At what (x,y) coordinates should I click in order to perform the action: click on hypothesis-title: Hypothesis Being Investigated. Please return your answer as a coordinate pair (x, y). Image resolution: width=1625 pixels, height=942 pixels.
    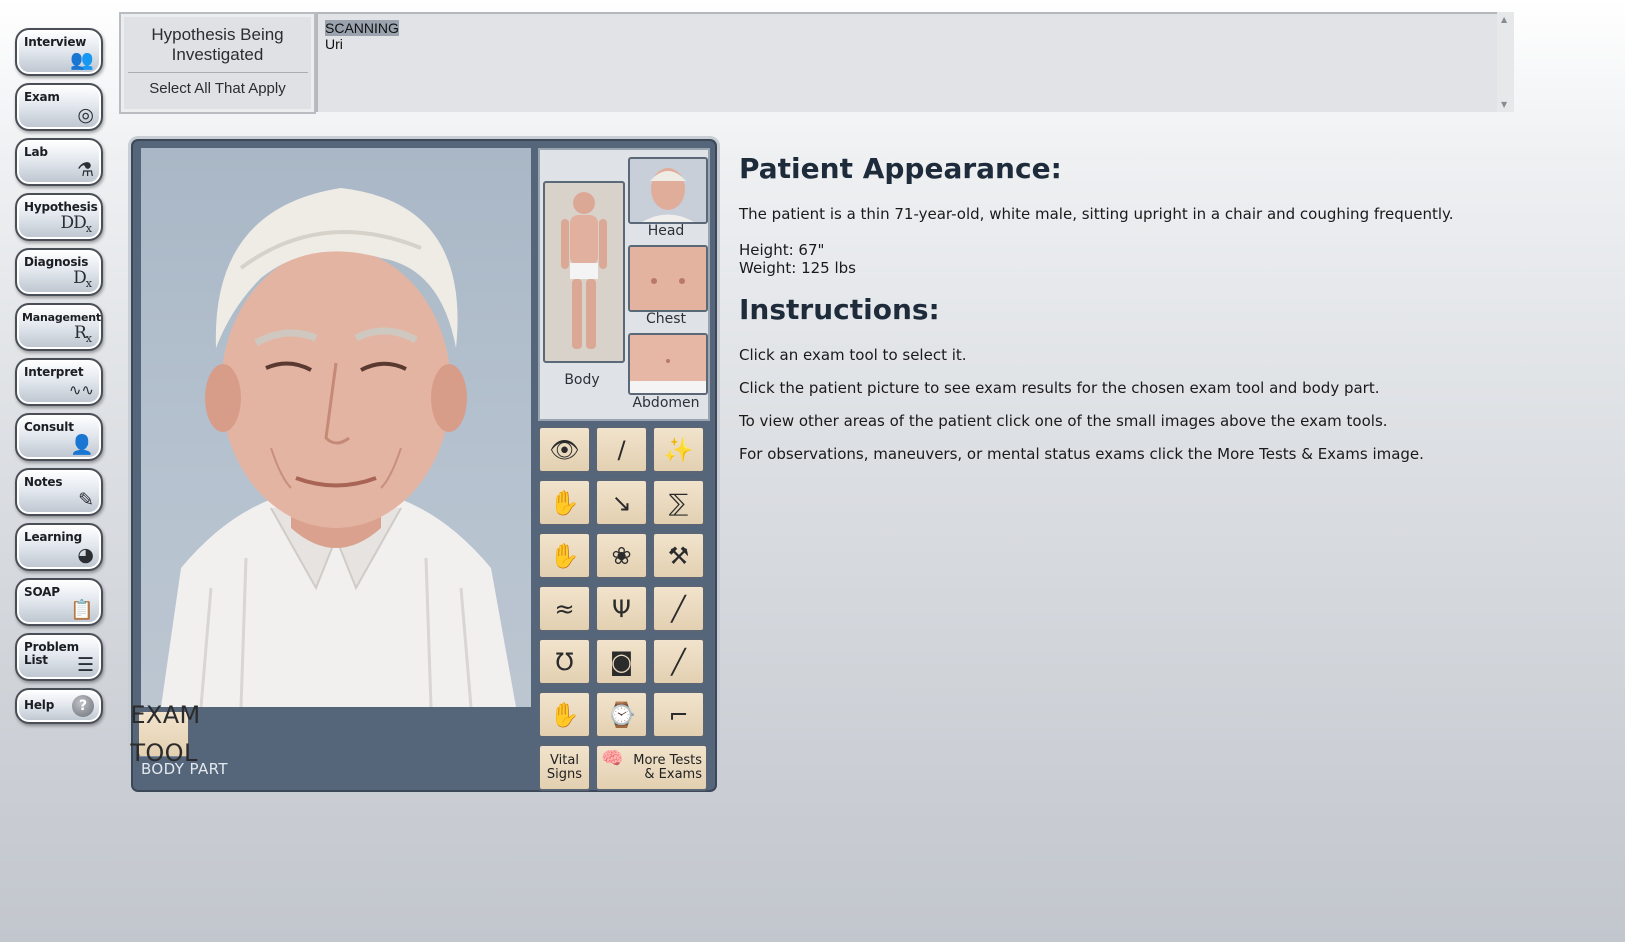
    Looking at the image, I should click on (217, 44).